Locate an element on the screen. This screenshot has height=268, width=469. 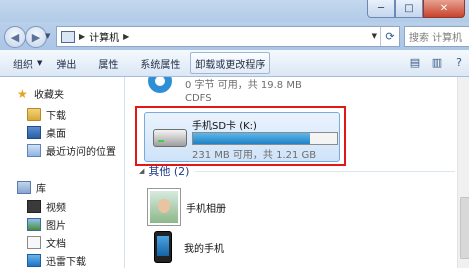
list-item-my-phone: 我的手机 is located at coordinates (186, 247).